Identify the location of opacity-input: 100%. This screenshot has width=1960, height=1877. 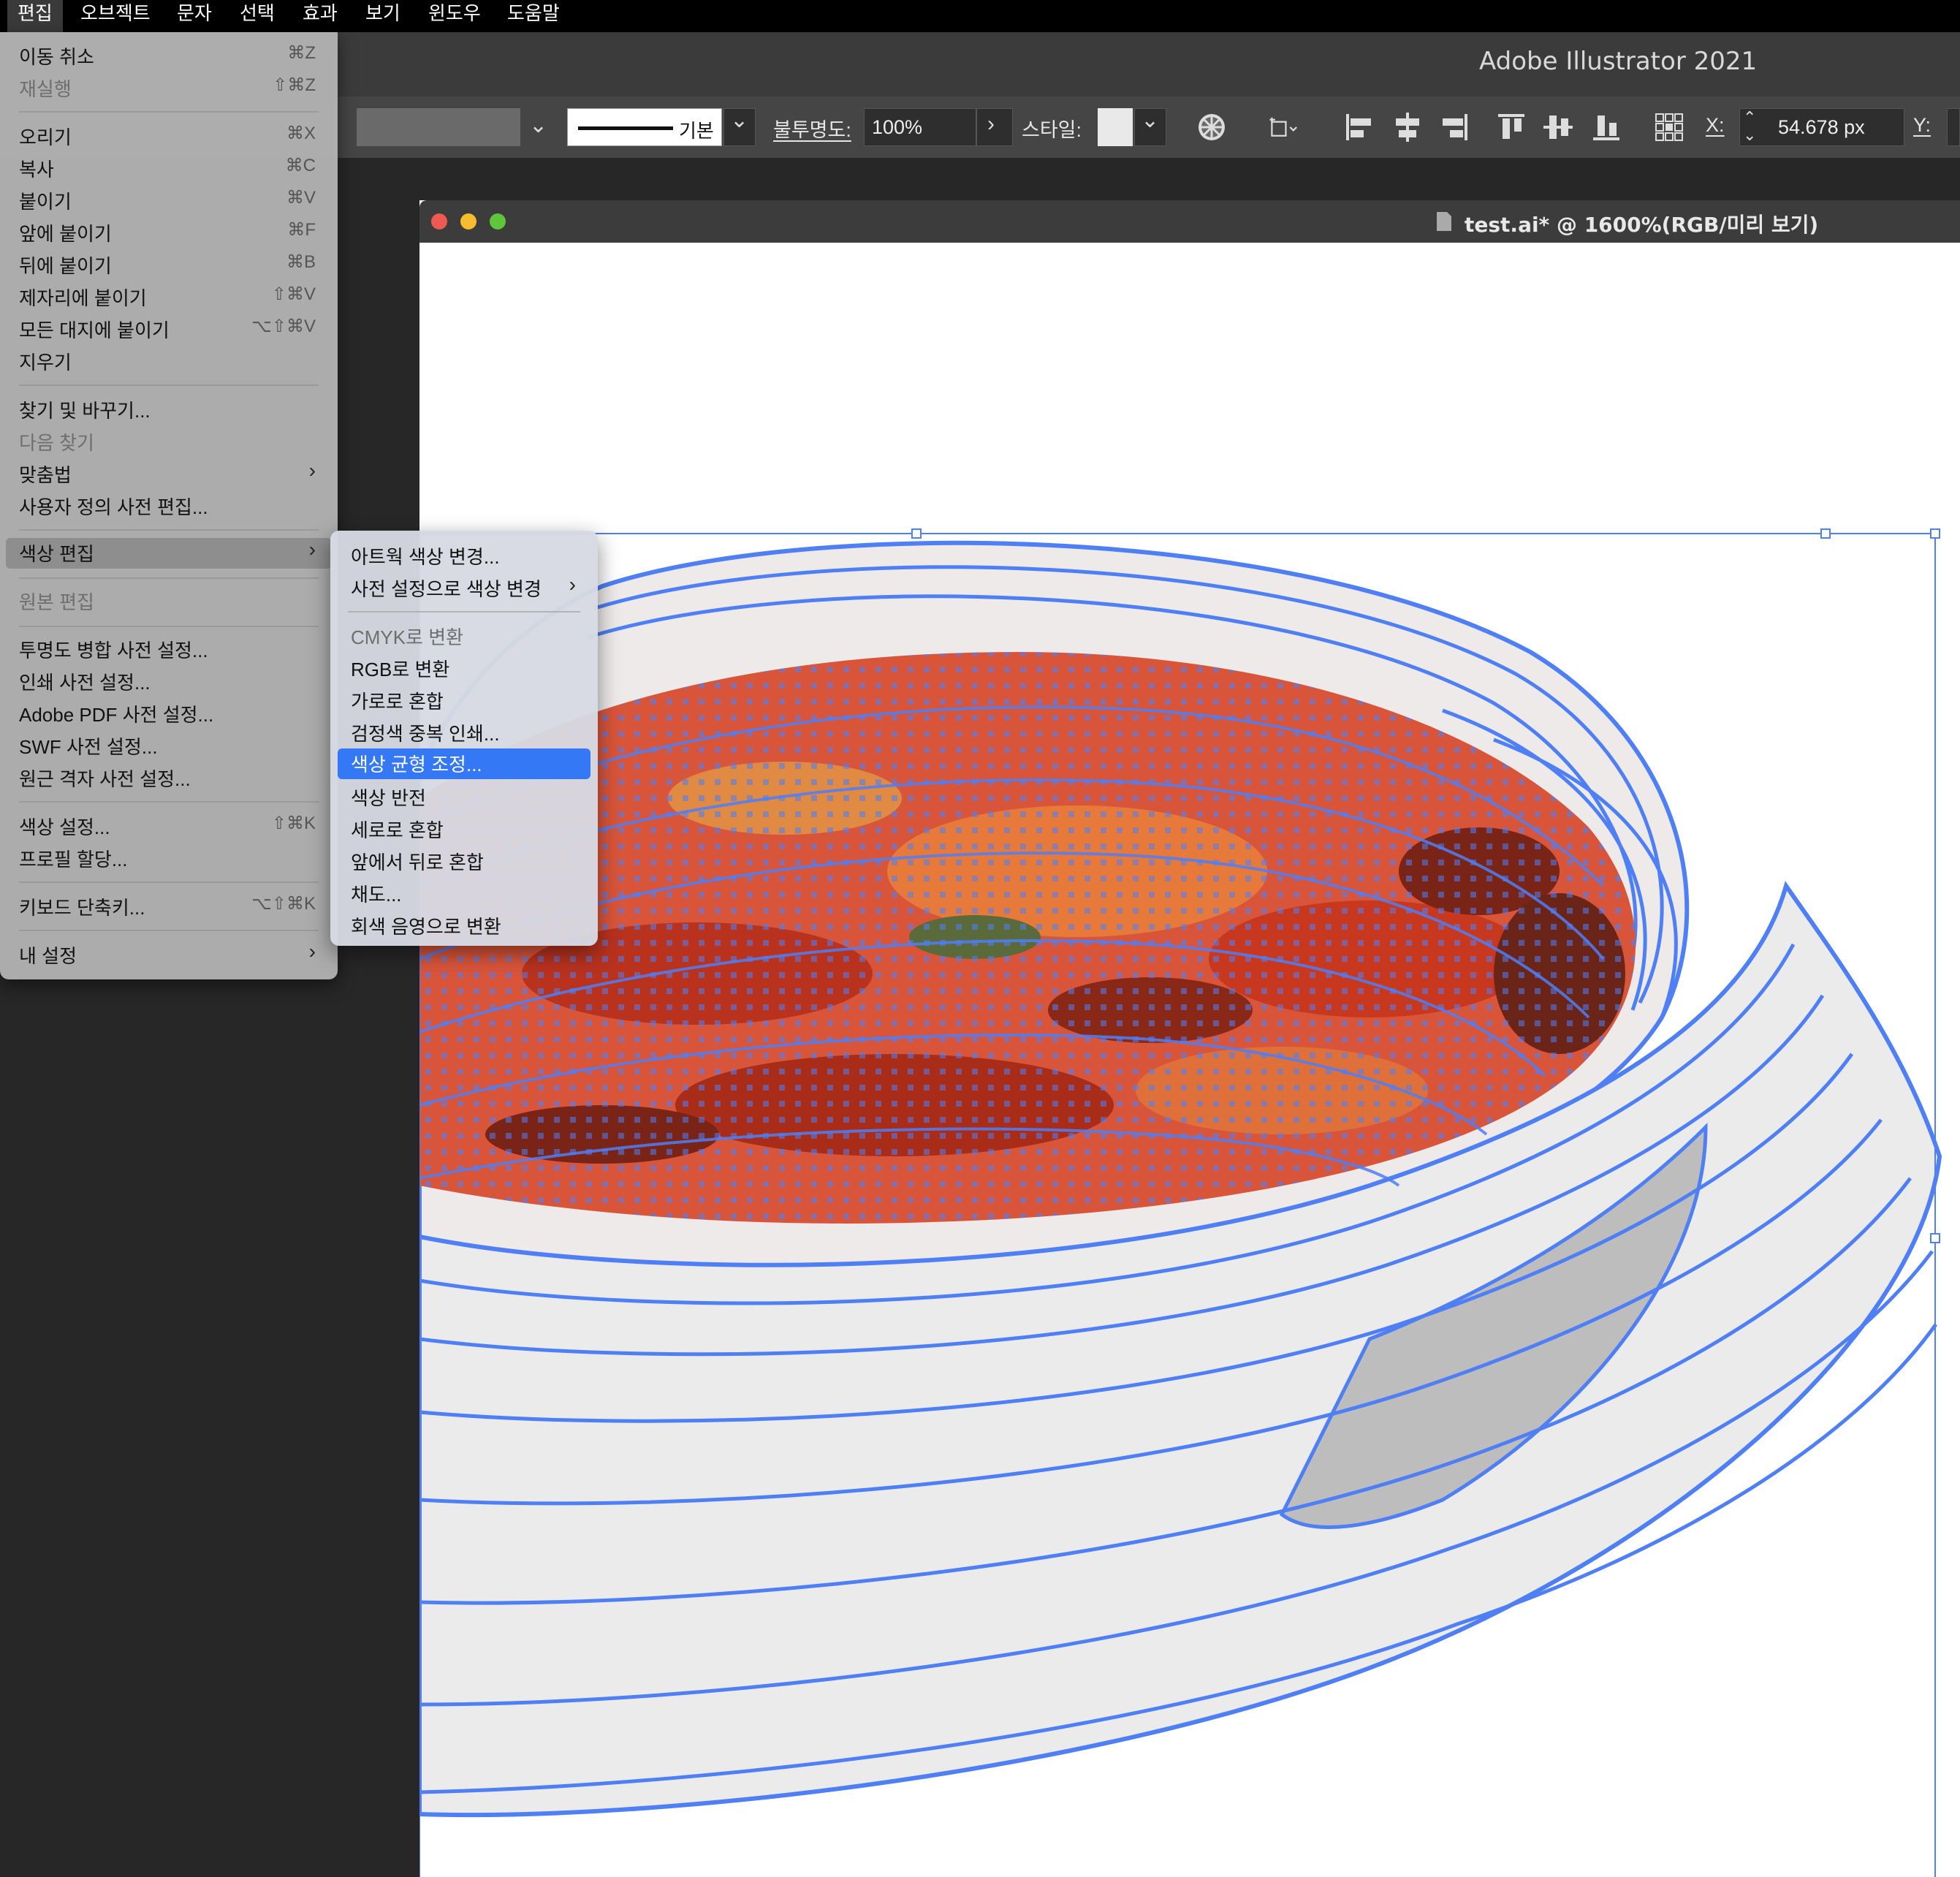
(920, 127).